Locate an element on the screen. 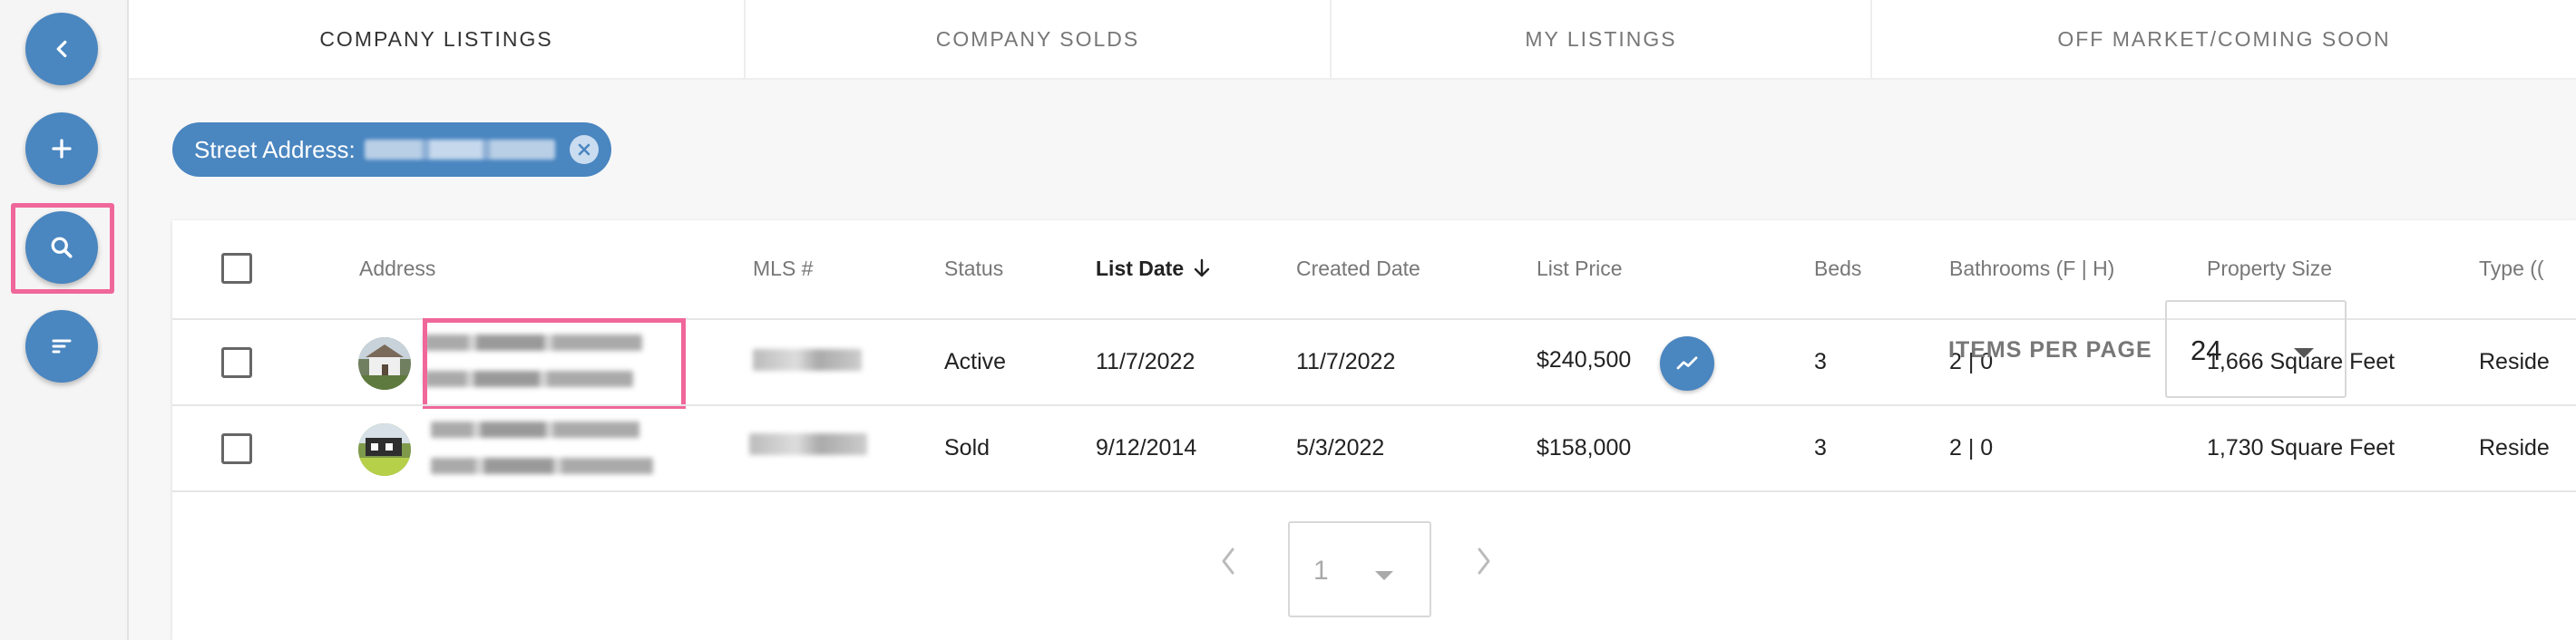  row-2-beds: 3 is located at coordinates (1820, 448).